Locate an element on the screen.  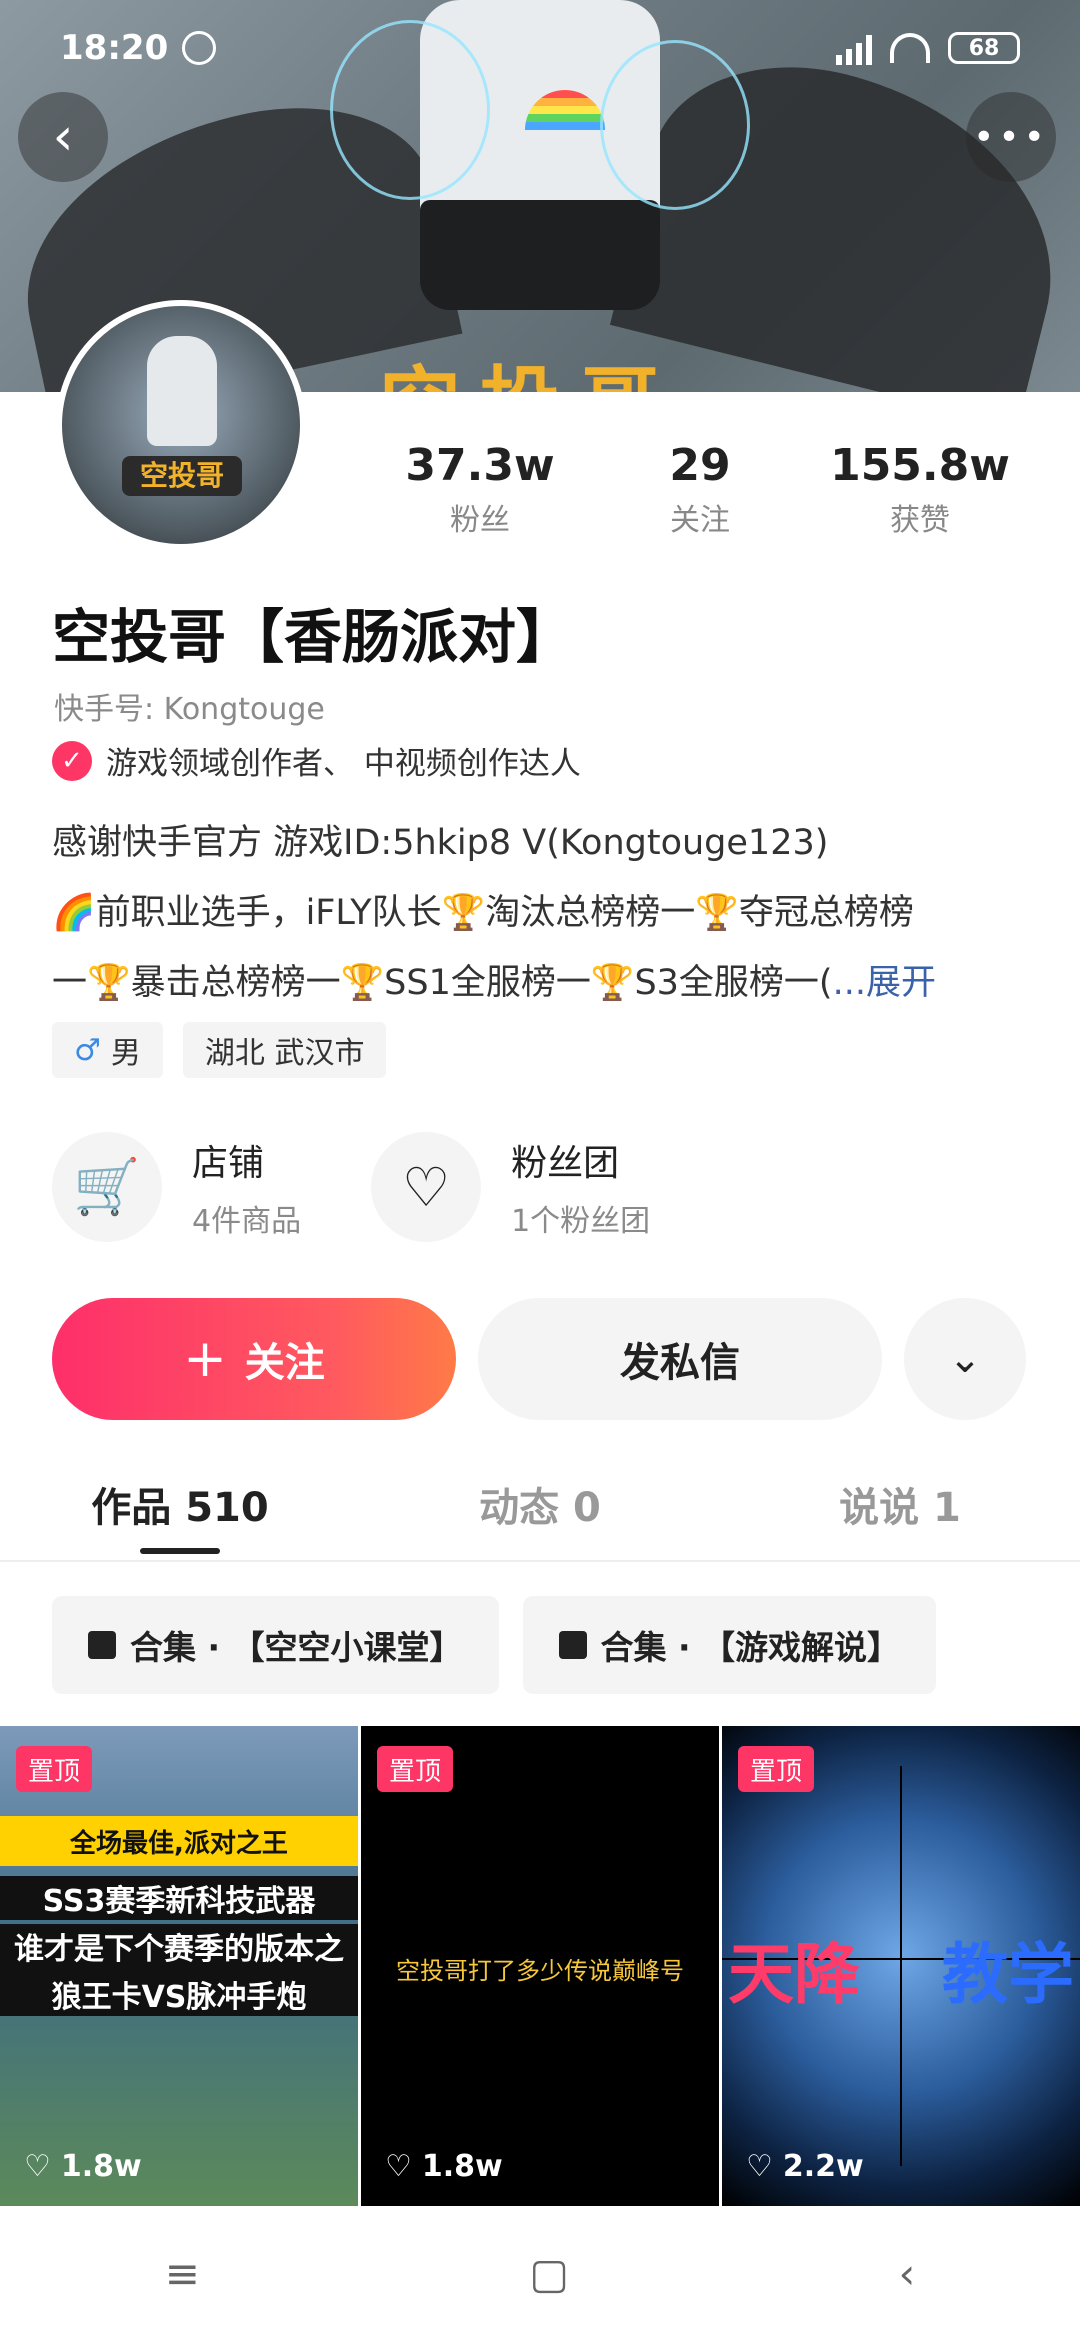
stat-value: 29 is located at coordinates (700, 465).